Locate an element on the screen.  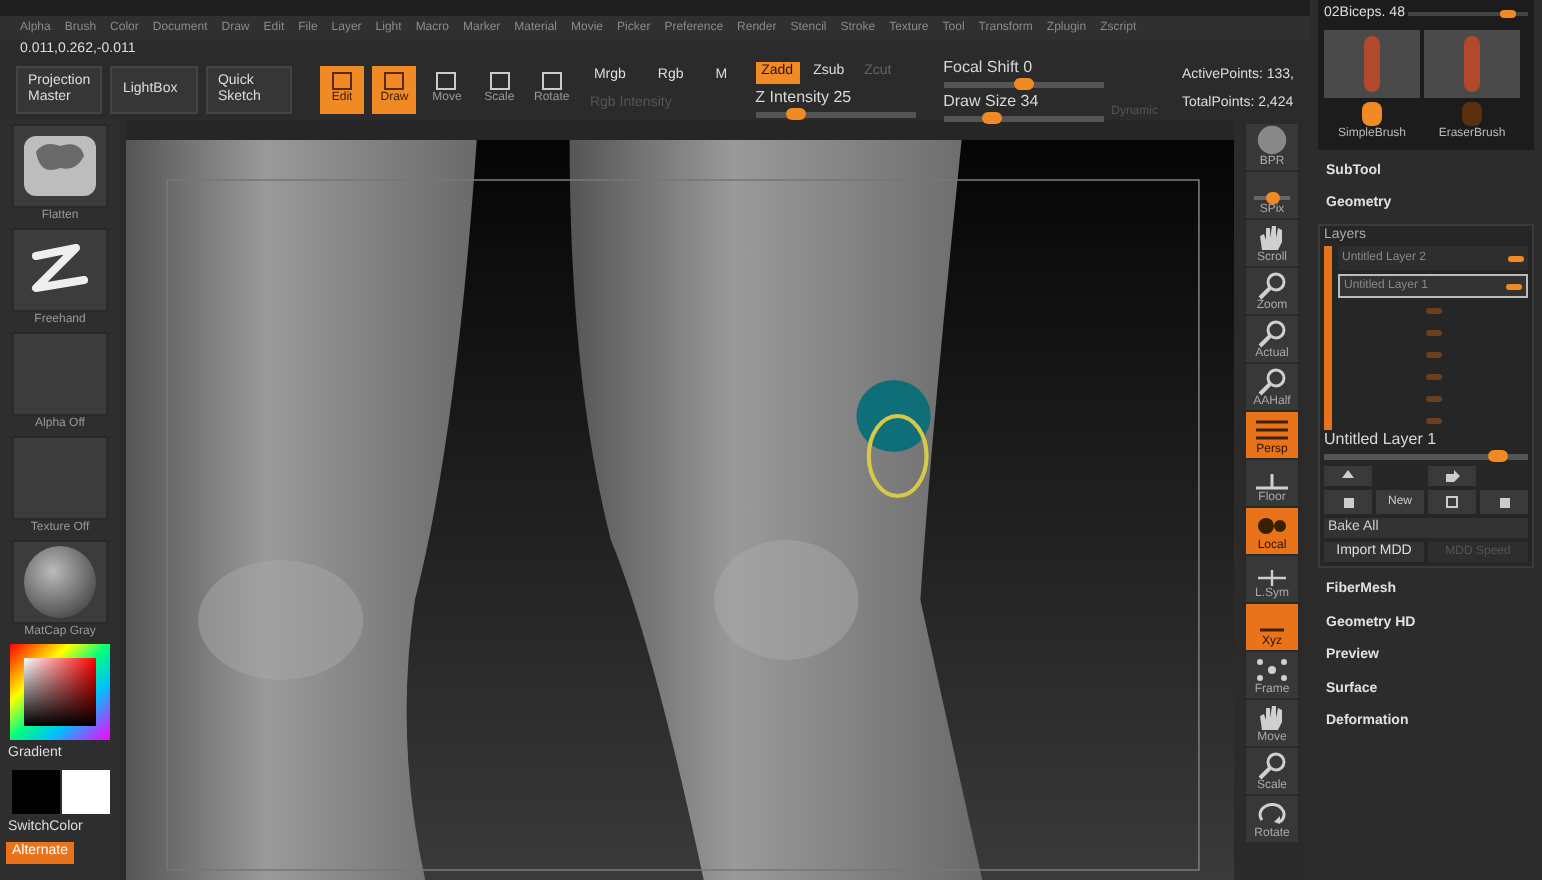
arrow-up-icon is located at coordinates (1348, 476).